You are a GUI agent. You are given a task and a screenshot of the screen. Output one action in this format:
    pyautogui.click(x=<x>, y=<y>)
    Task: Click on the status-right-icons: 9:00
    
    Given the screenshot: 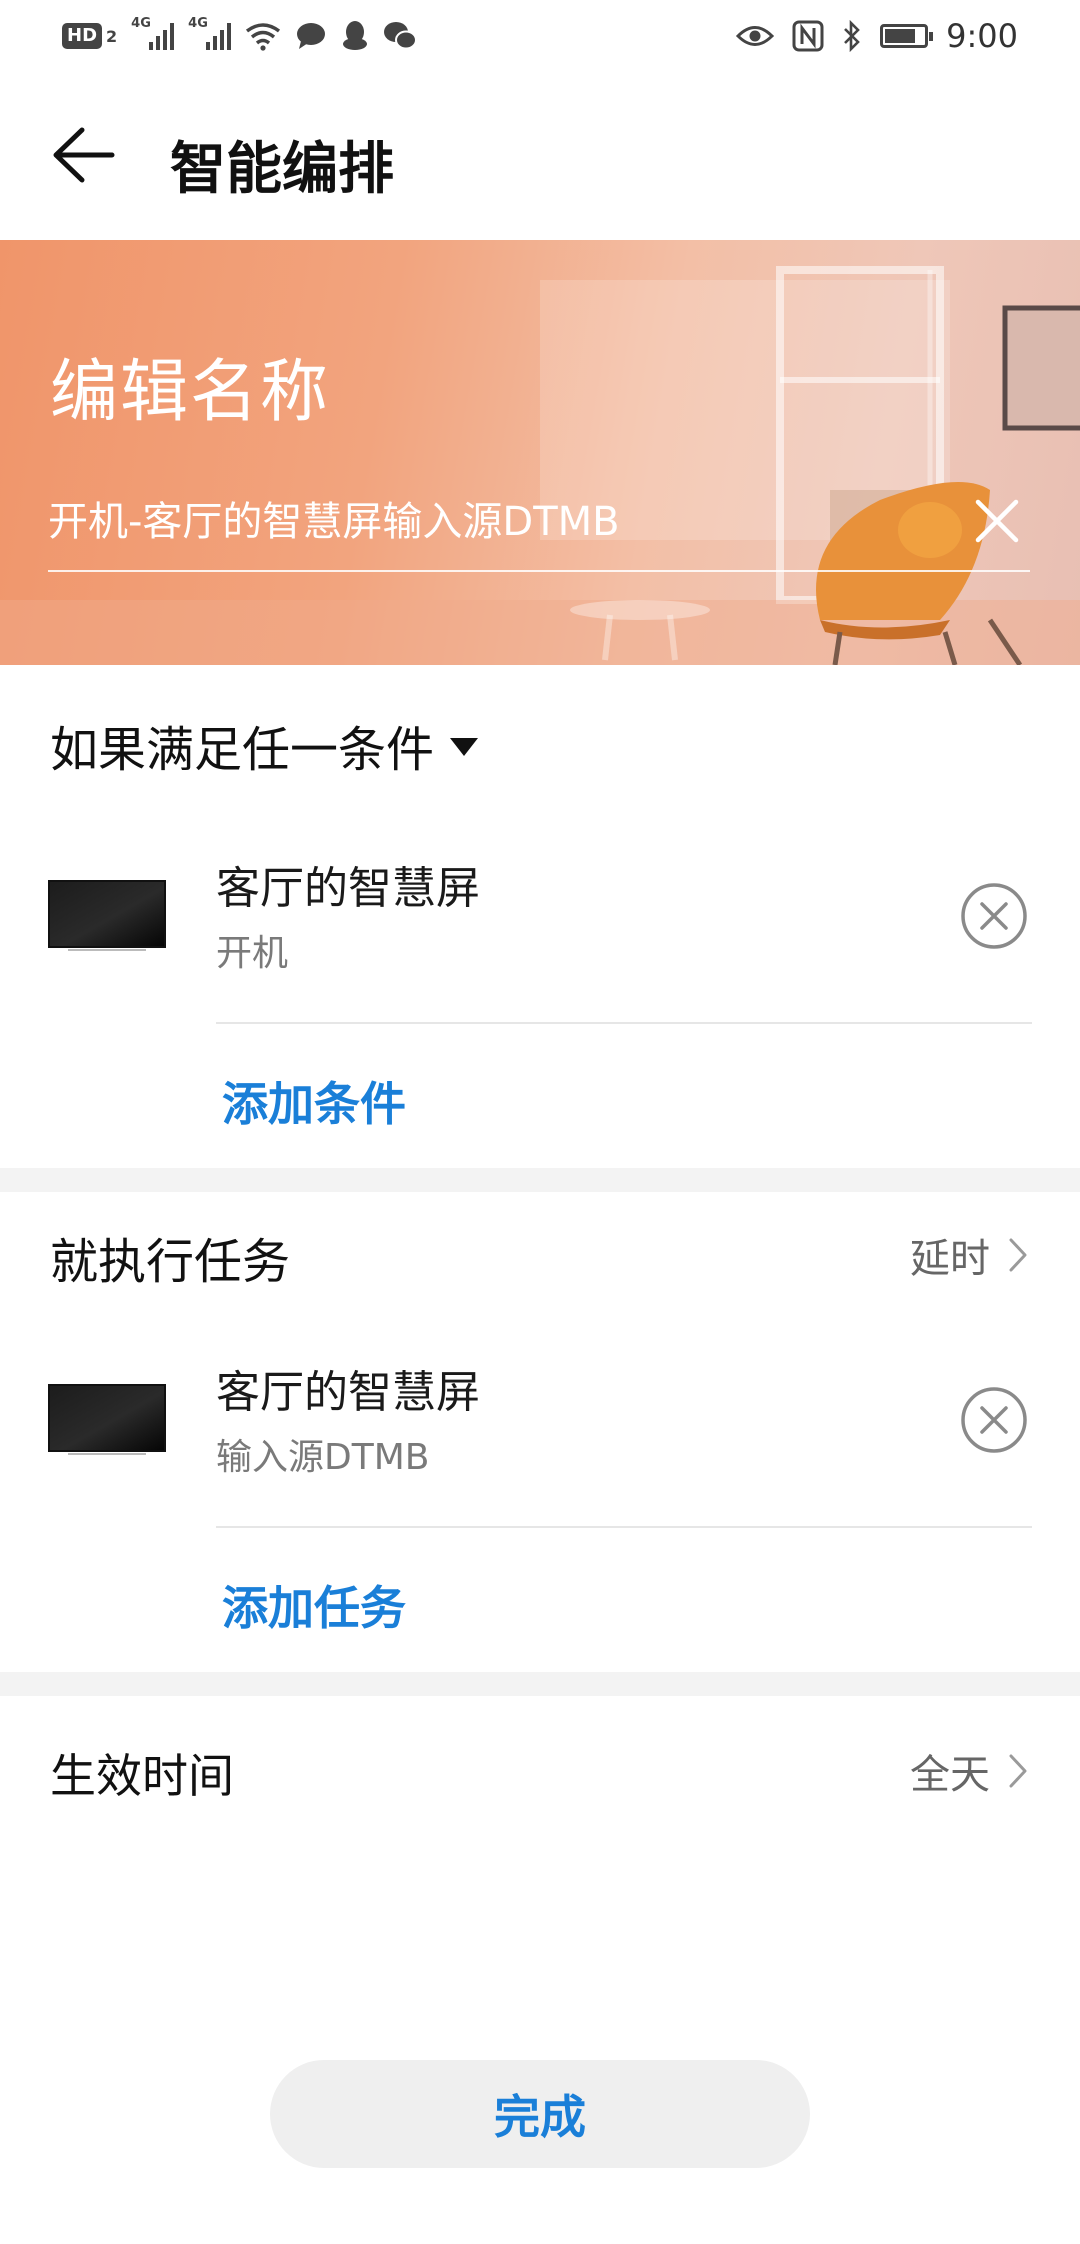 What is the action you would take?
    pyautogui.click(x=877, y=36)
    